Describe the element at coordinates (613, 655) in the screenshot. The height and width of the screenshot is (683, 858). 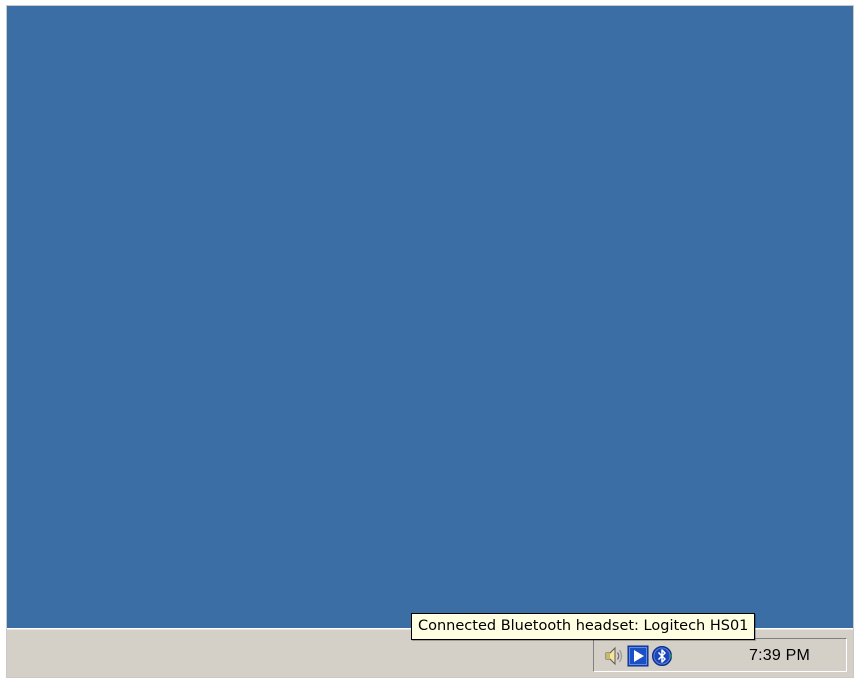
I see `speaker-volume-icon` at that location.